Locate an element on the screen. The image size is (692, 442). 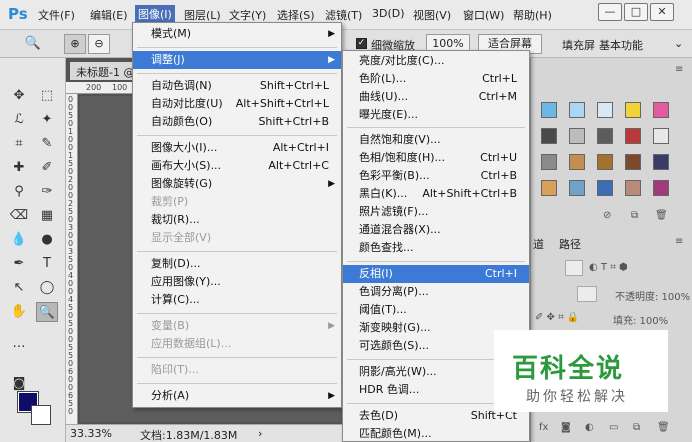
healing-brush-icon: ✚ is located at coordinates (19, 168).